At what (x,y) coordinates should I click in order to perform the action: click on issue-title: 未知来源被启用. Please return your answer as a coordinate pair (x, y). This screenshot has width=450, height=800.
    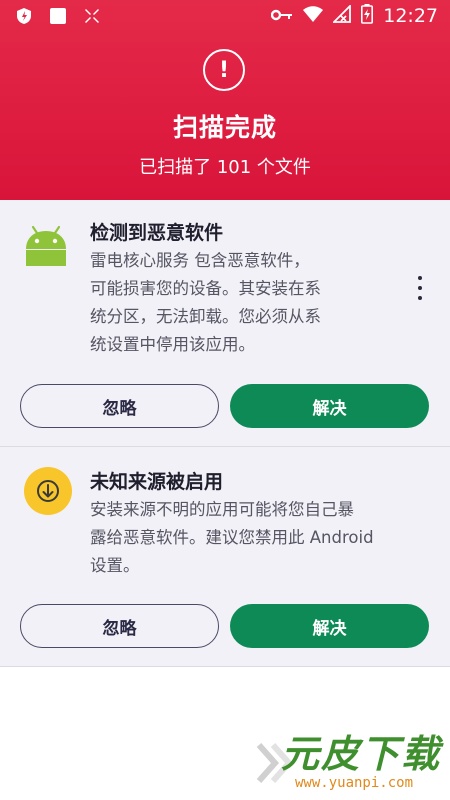
    Looking at the image, I should click on (157, 482).